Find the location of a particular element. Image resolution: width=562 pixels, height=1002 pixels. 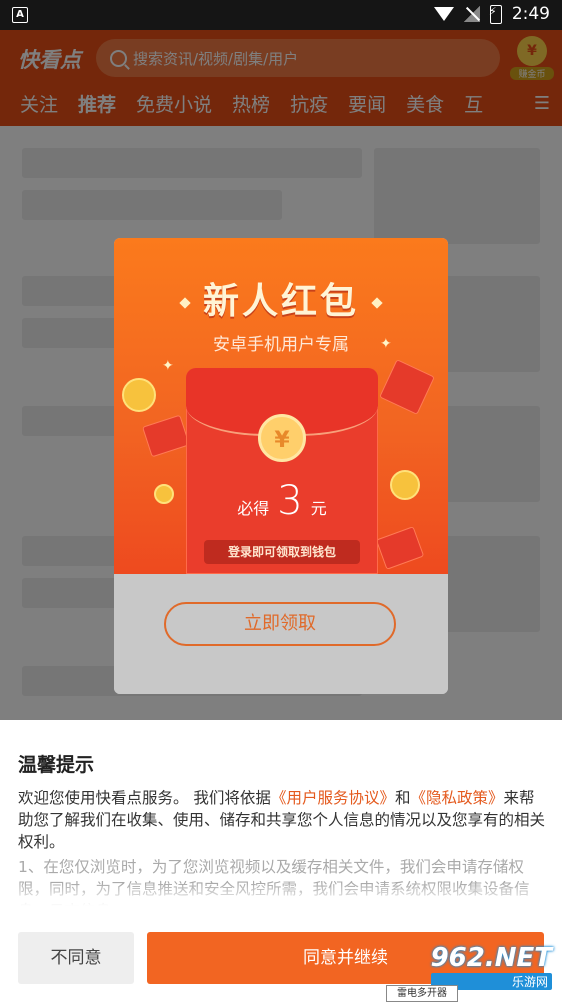

user-agreement-link: 《用户服务协议》 is located at coordinates (333, 798).